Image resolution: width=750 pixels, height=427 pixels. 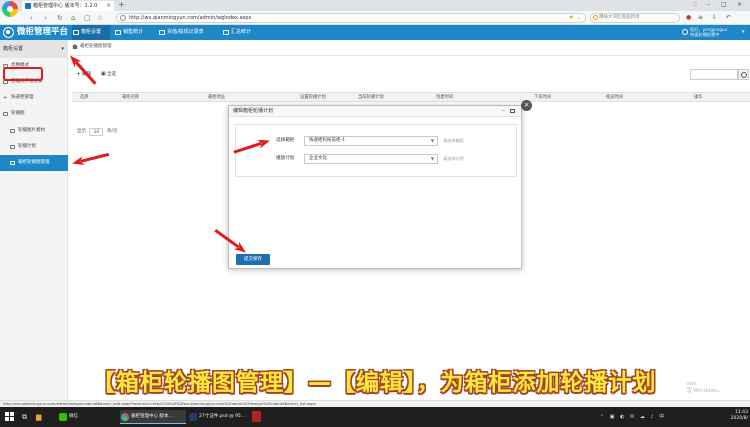 What do you see at coordinates (84, 97) in the screenshot?
I see `col-select: 选择` at bounding box center [84, 97].